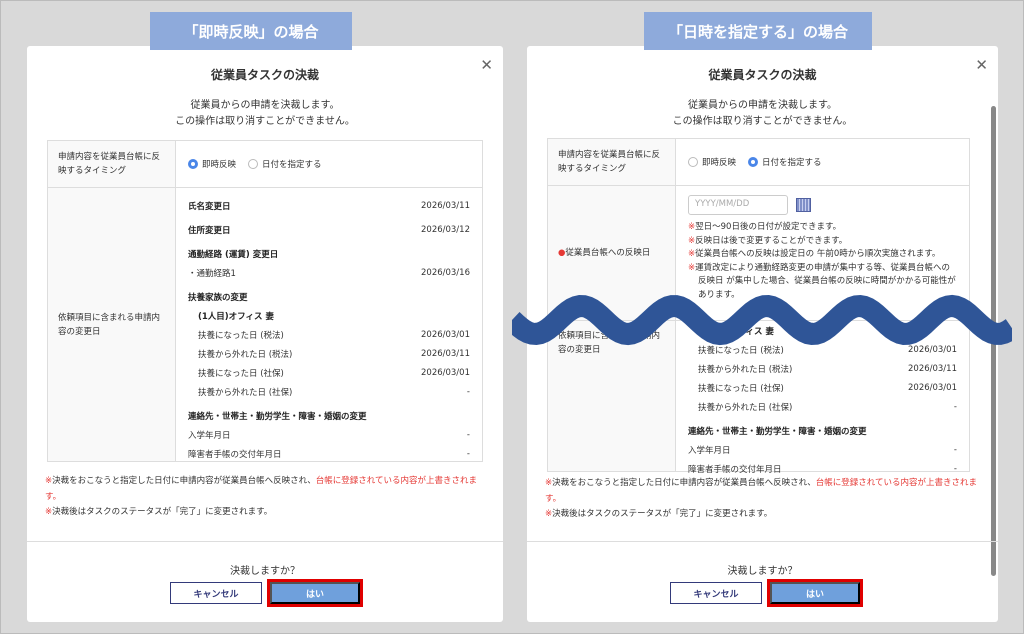  What do you see at coordinates (329, 334) in the screenshot?
I see `change-item: 扶養になった日 (税法) 2026/03/01` at bounding box center [329, 334].